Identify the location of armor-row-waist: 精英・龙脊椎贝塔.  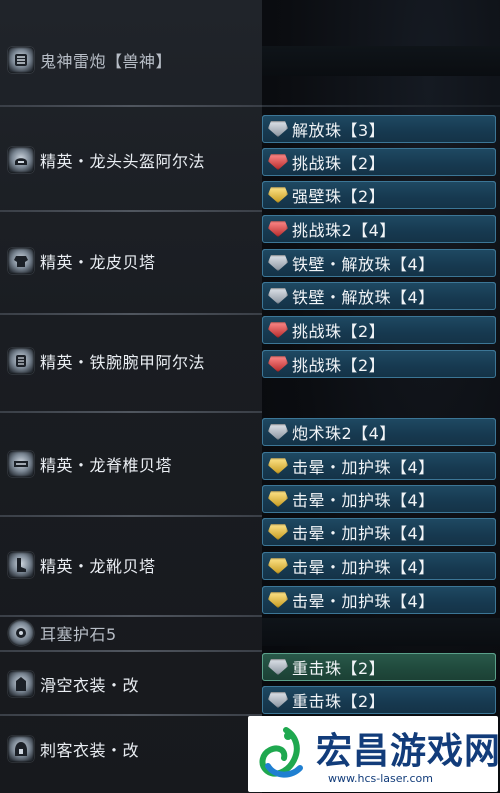
(131, 464).